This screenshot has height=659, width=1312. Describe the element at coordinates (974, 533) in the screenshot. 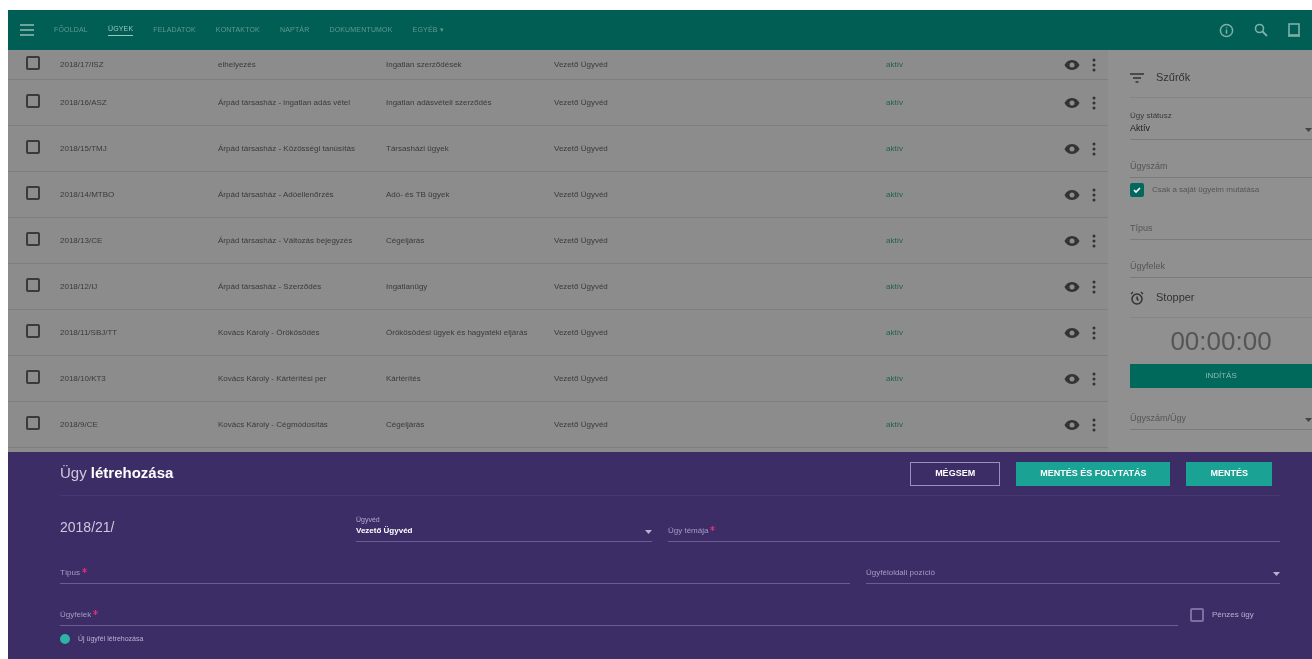

I see `subject-field: Ügy témája` at that location.